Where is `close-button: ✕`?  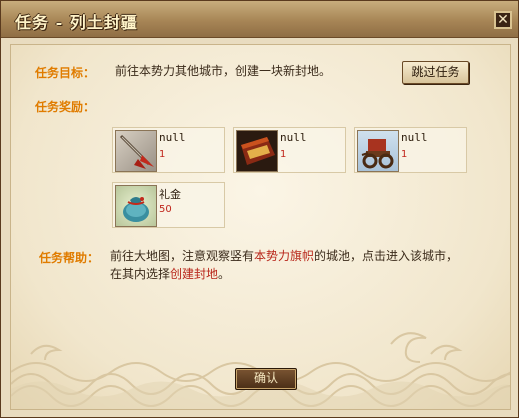
close-button: ✕ is located at coordinates (503, 20).